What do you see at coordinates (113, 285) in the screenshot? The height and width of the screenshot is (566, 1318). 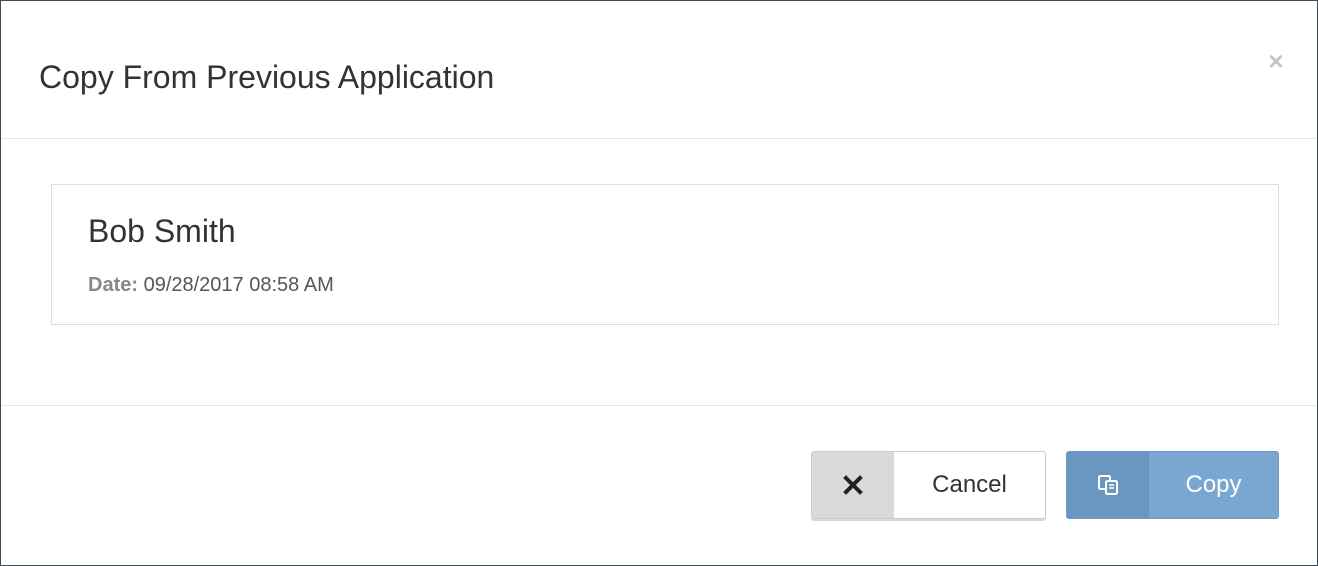 I see `date-label: Date:` at bounding box center [113, 285].